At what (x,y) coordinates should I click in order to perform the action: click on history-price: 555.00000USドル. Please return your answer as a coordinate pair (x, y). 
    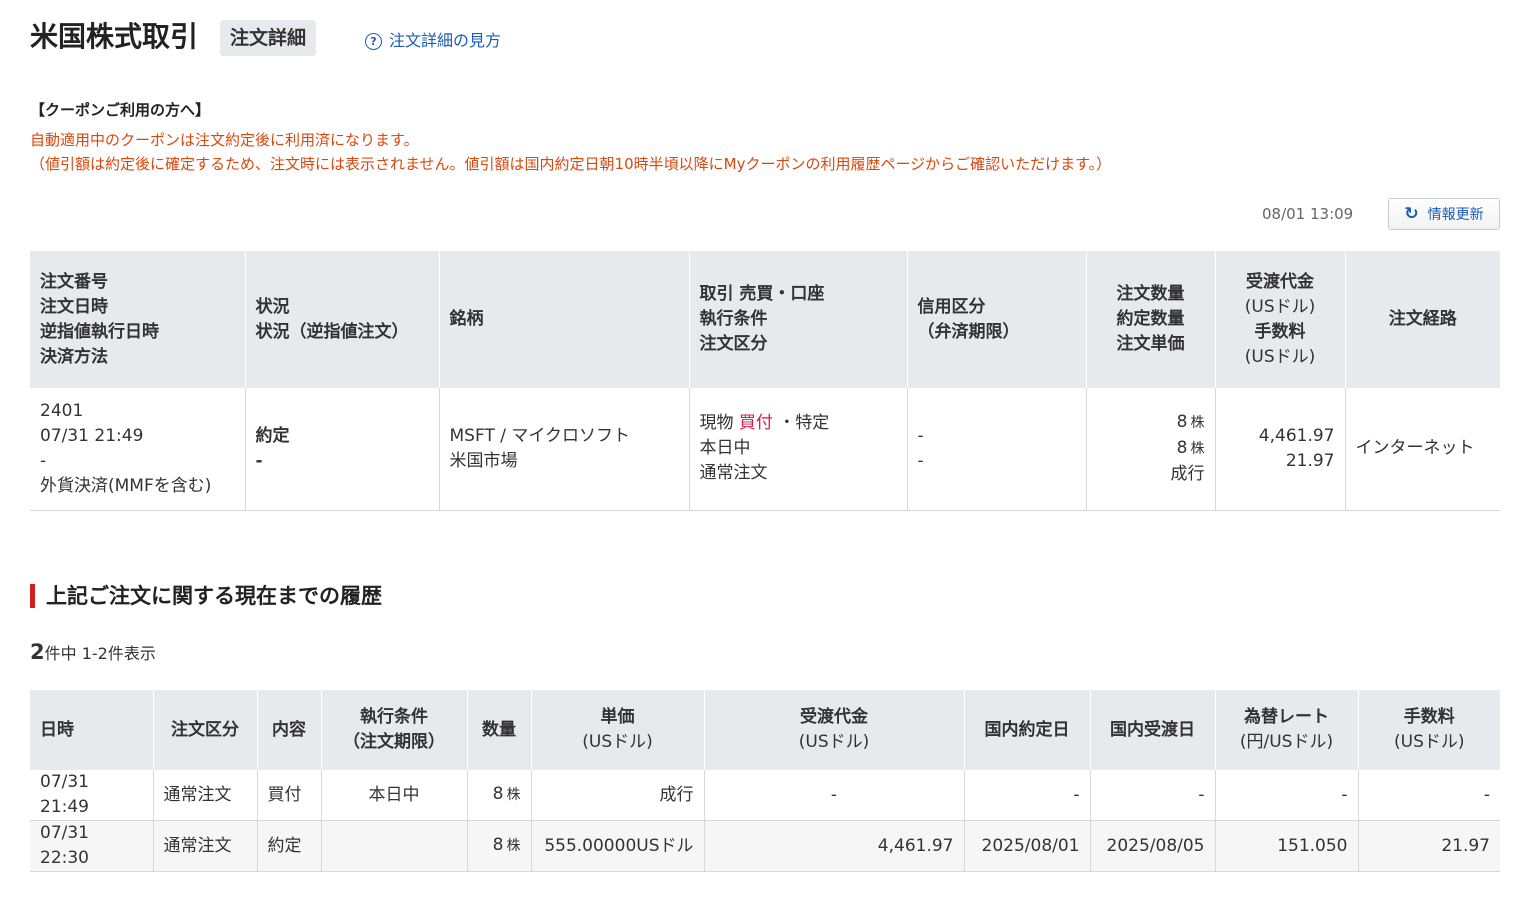
    Looking at the image, I should click on (618, 846).